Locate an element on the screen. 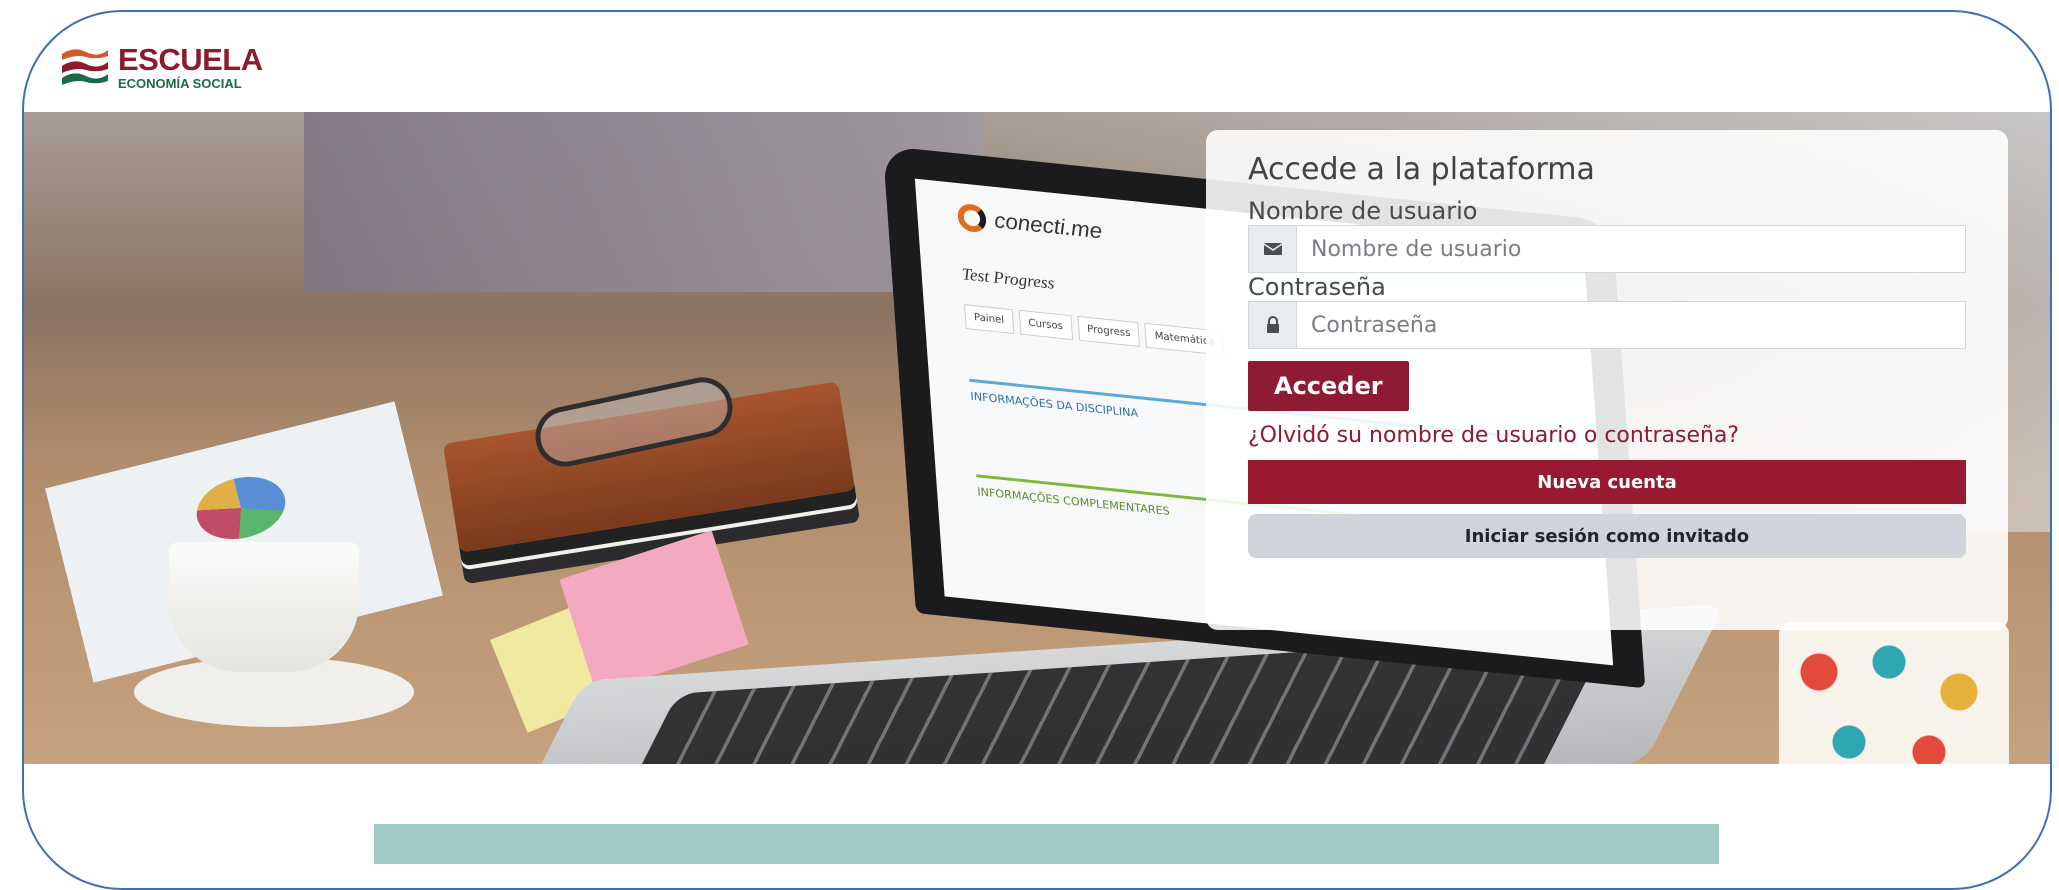  logo-subtitle: ECONOMÍA SOCIAL is located at coordinates (180, 83).